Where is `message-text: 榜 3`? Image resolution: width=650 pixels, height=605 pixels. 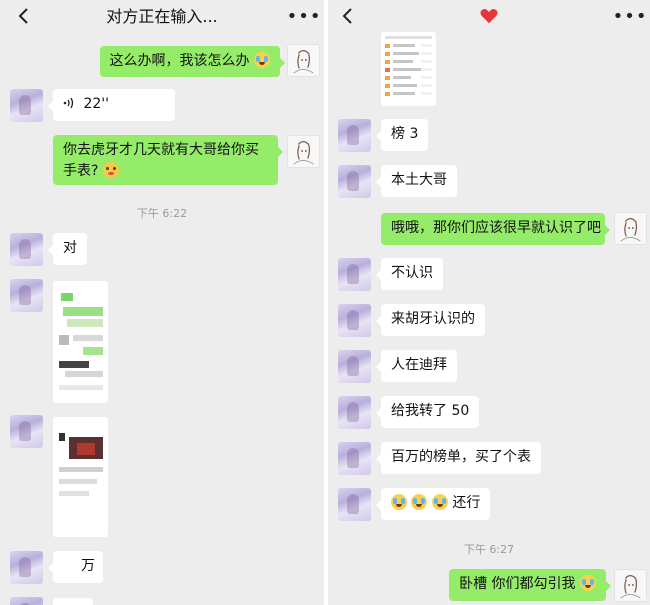 message-text: 榜 3 is located at coordinates (405, 134).